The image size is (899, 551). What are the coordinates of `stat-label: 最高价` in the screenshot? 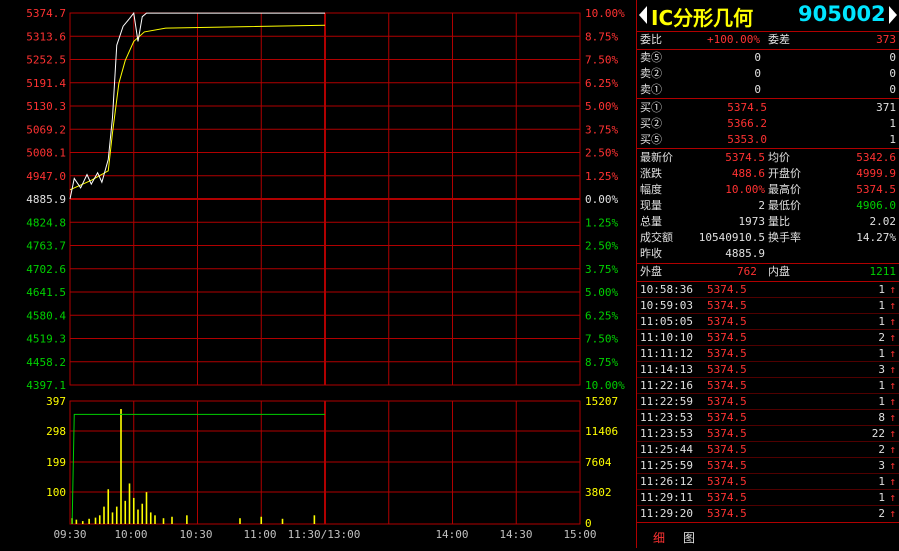 It's located at (784, 189).